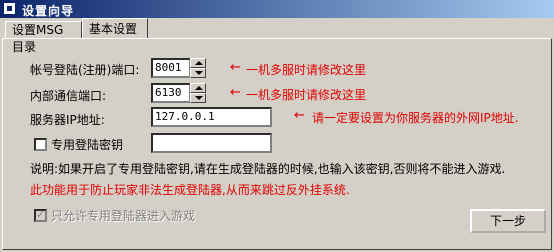  Describe the element at coordinates (211, 143) in the screenshot. I see `dedicated-key-input` at that location.